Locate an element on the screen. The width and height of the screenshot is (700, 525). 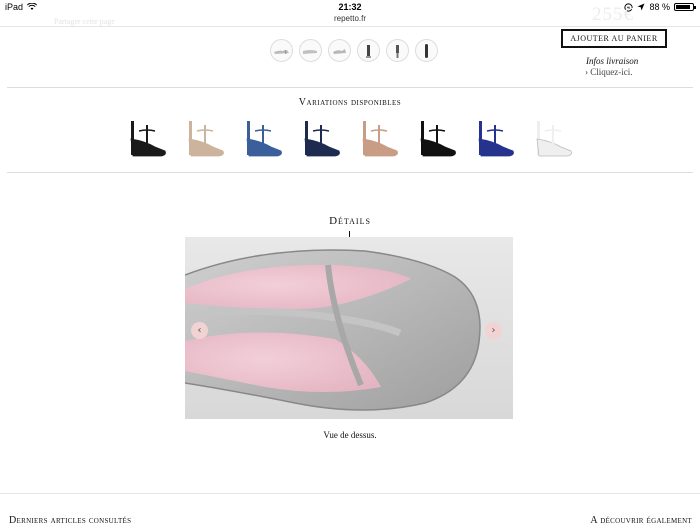
image-caption: Vue de dessus. is located at coordinates (350, 435).